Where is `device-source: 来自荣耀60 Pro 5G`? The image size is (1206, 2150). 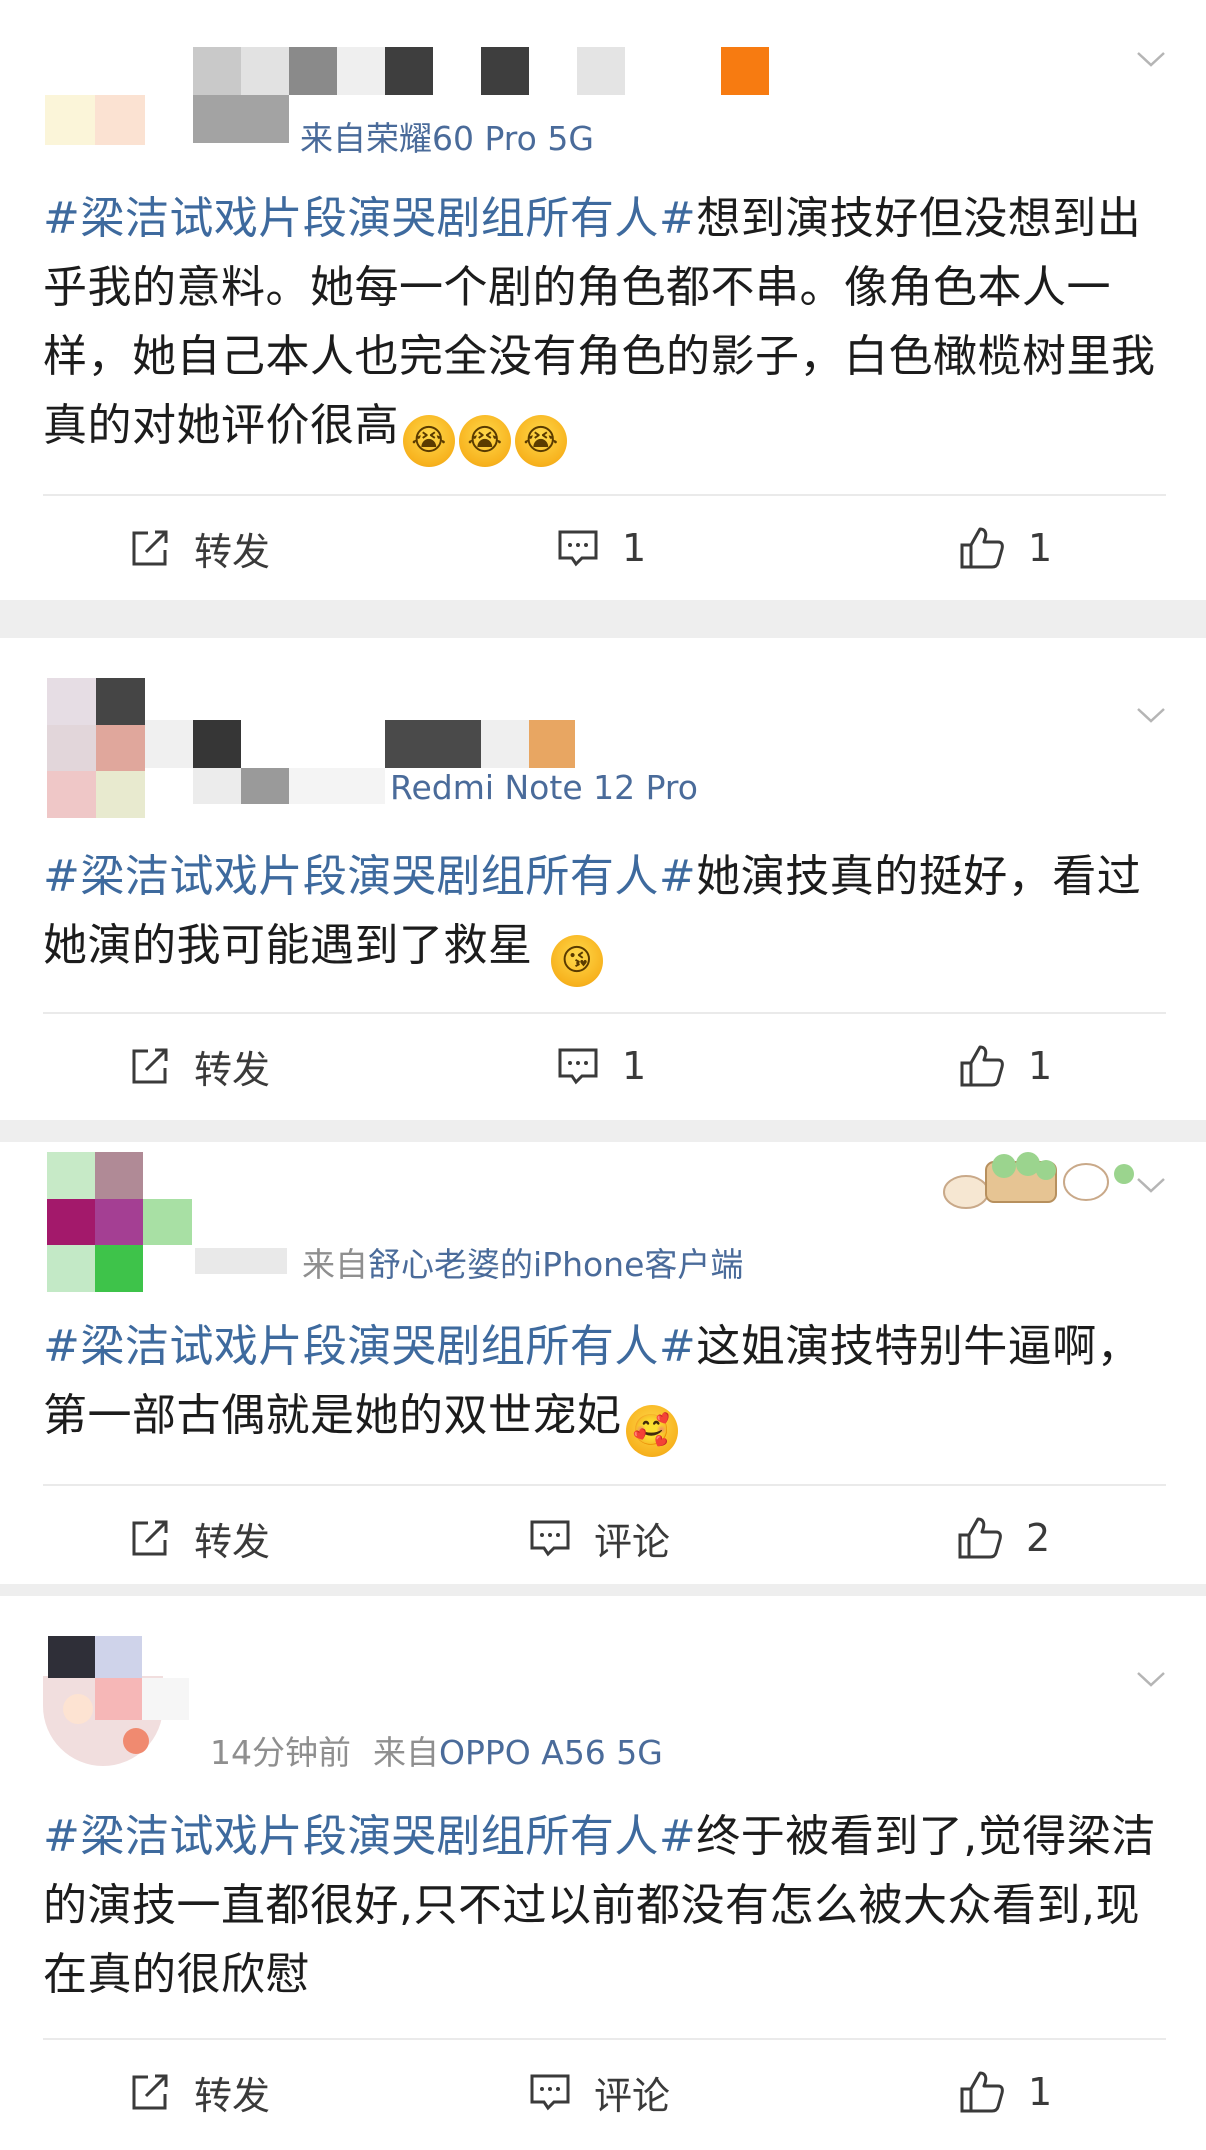
device-source: 来自荣耀60 Pro 5G is located at coordinates (447, 138).